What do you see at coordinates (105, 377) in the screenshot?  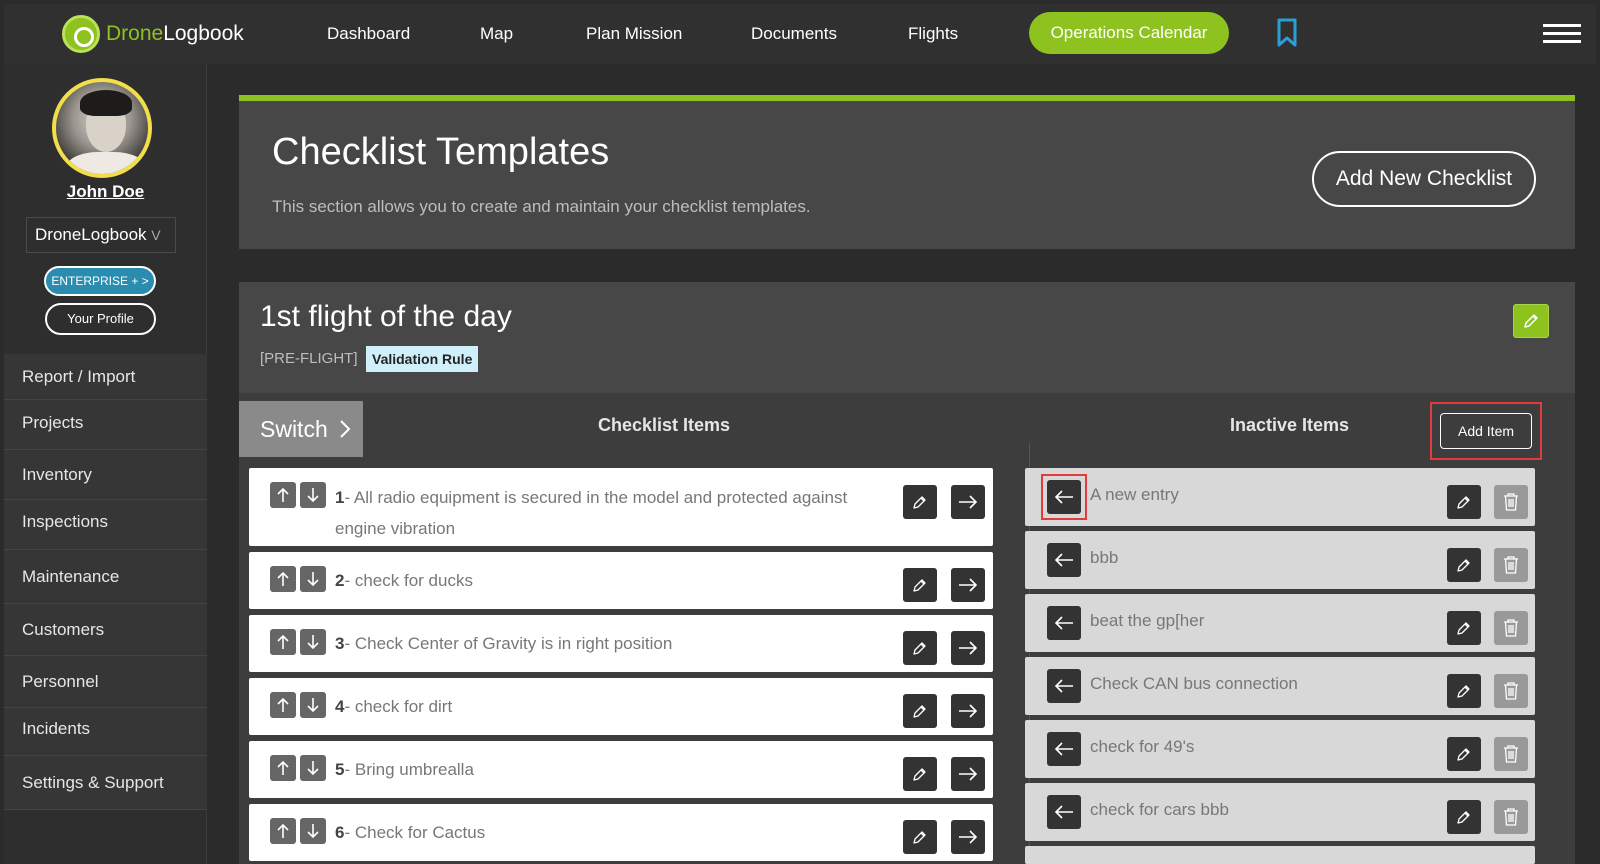 I see `sidebar-item-report-import: Report / Import` at bounding box center [105, 377].